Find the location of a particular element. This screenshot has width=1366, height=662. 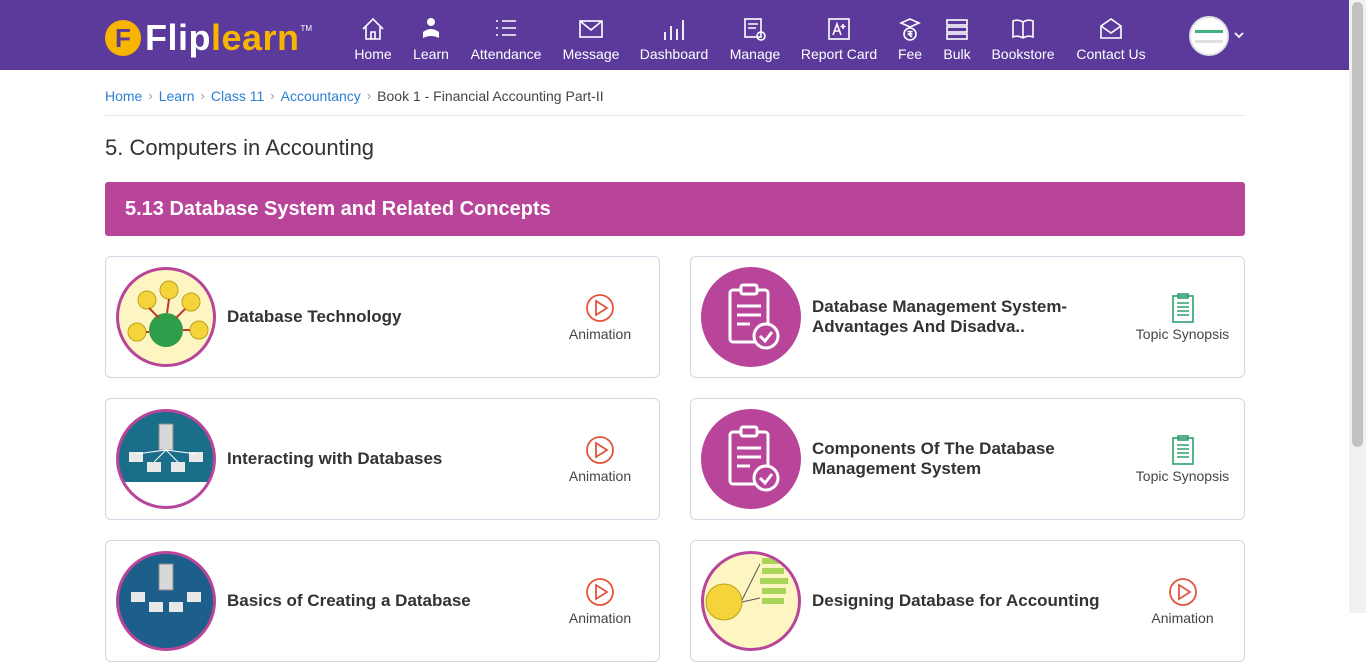

attendance-list-icon is located at coordinates (506, 28).